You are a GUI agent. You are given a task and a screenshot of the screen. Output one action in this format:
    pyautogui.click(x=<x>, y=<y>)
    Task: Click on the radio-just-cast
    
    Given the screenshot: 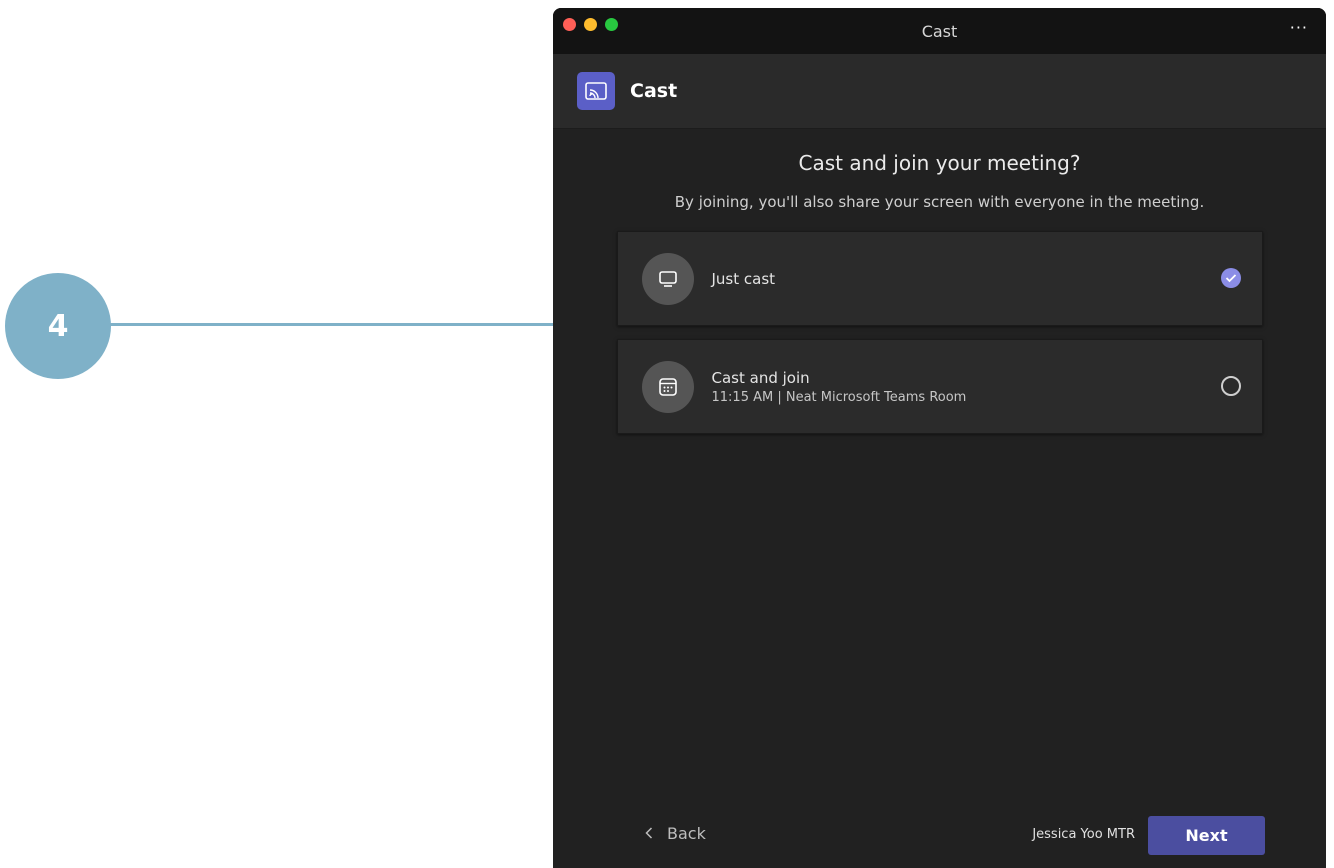 What is the action you would take?
    pyautogui.click(x=1230, y=278)
    